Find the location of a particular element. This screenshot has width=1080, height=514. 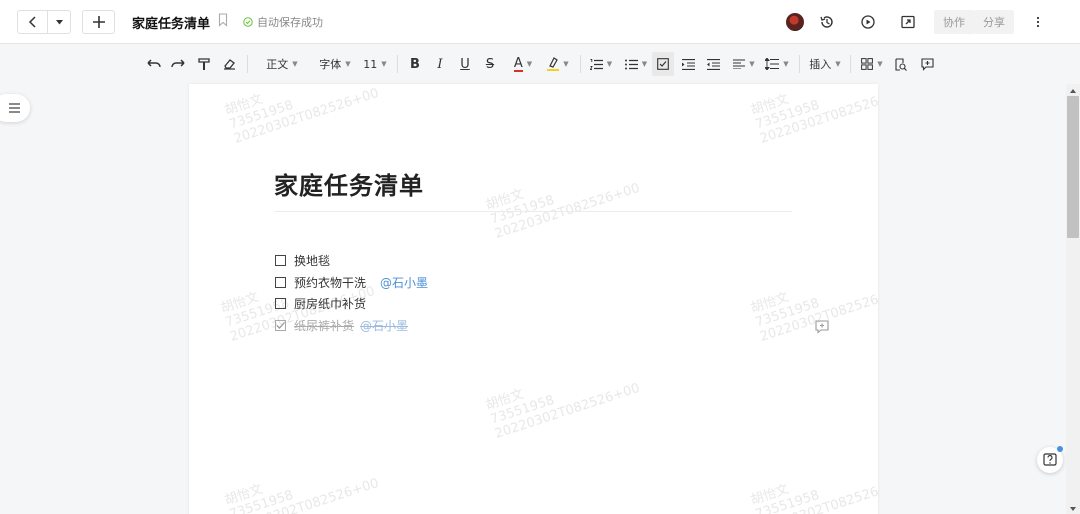

more-button is located at coordinates (1038, 22).